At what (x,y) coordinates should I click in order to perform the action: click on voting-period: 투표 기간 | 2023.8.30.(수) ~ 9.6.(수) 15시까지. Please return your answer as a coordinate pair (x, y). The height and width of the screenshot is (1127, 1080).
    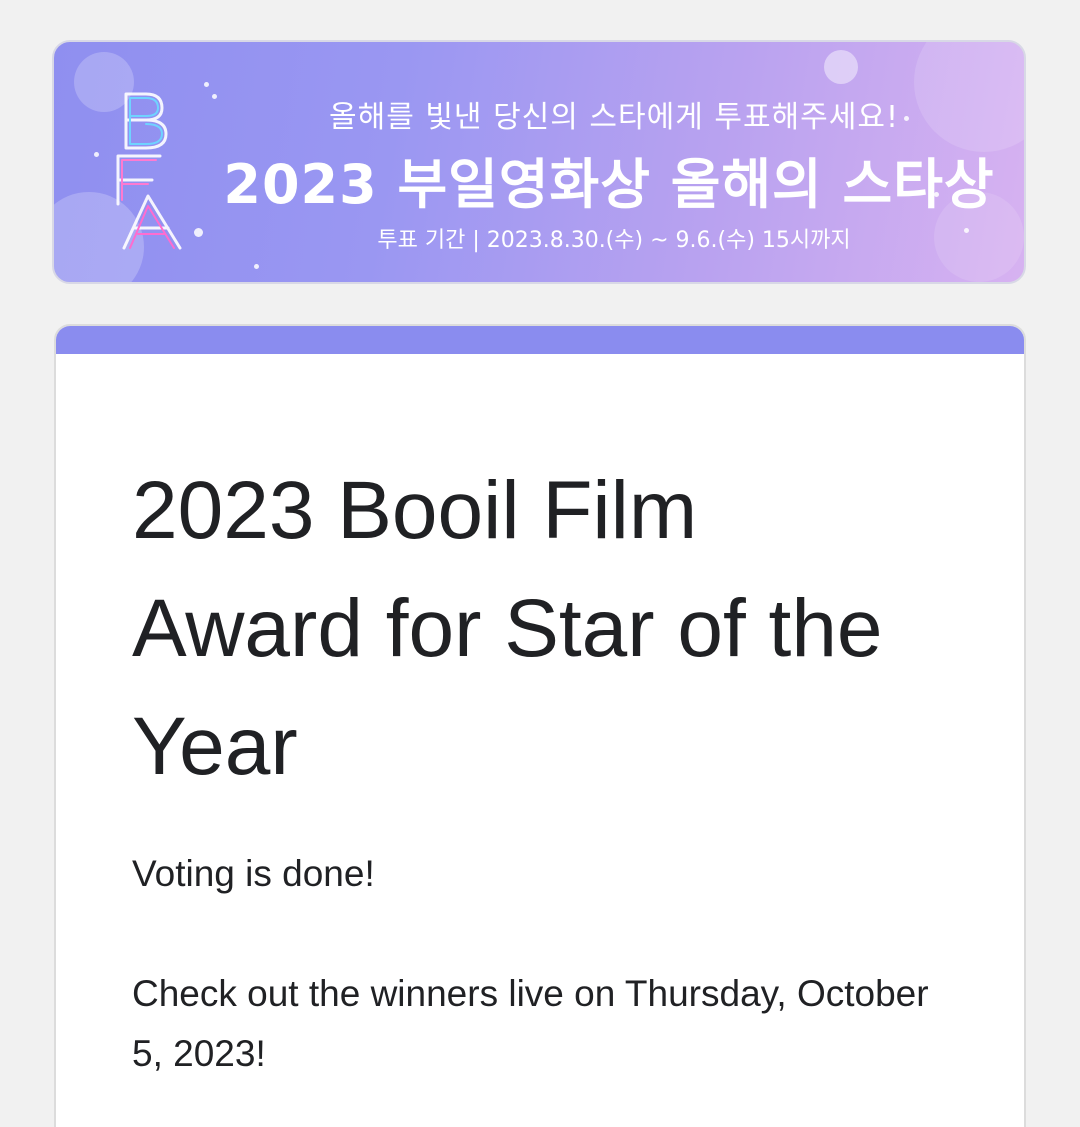
    Looking at the image, I should click on (614, 240).